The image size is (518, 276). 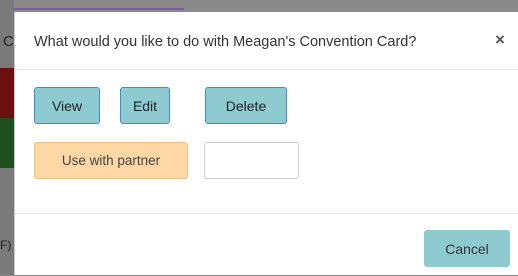 What do you see at coordinates (99, 9) in the screenshot?
I see `background-purple-line` at bounding box center [99, 9].